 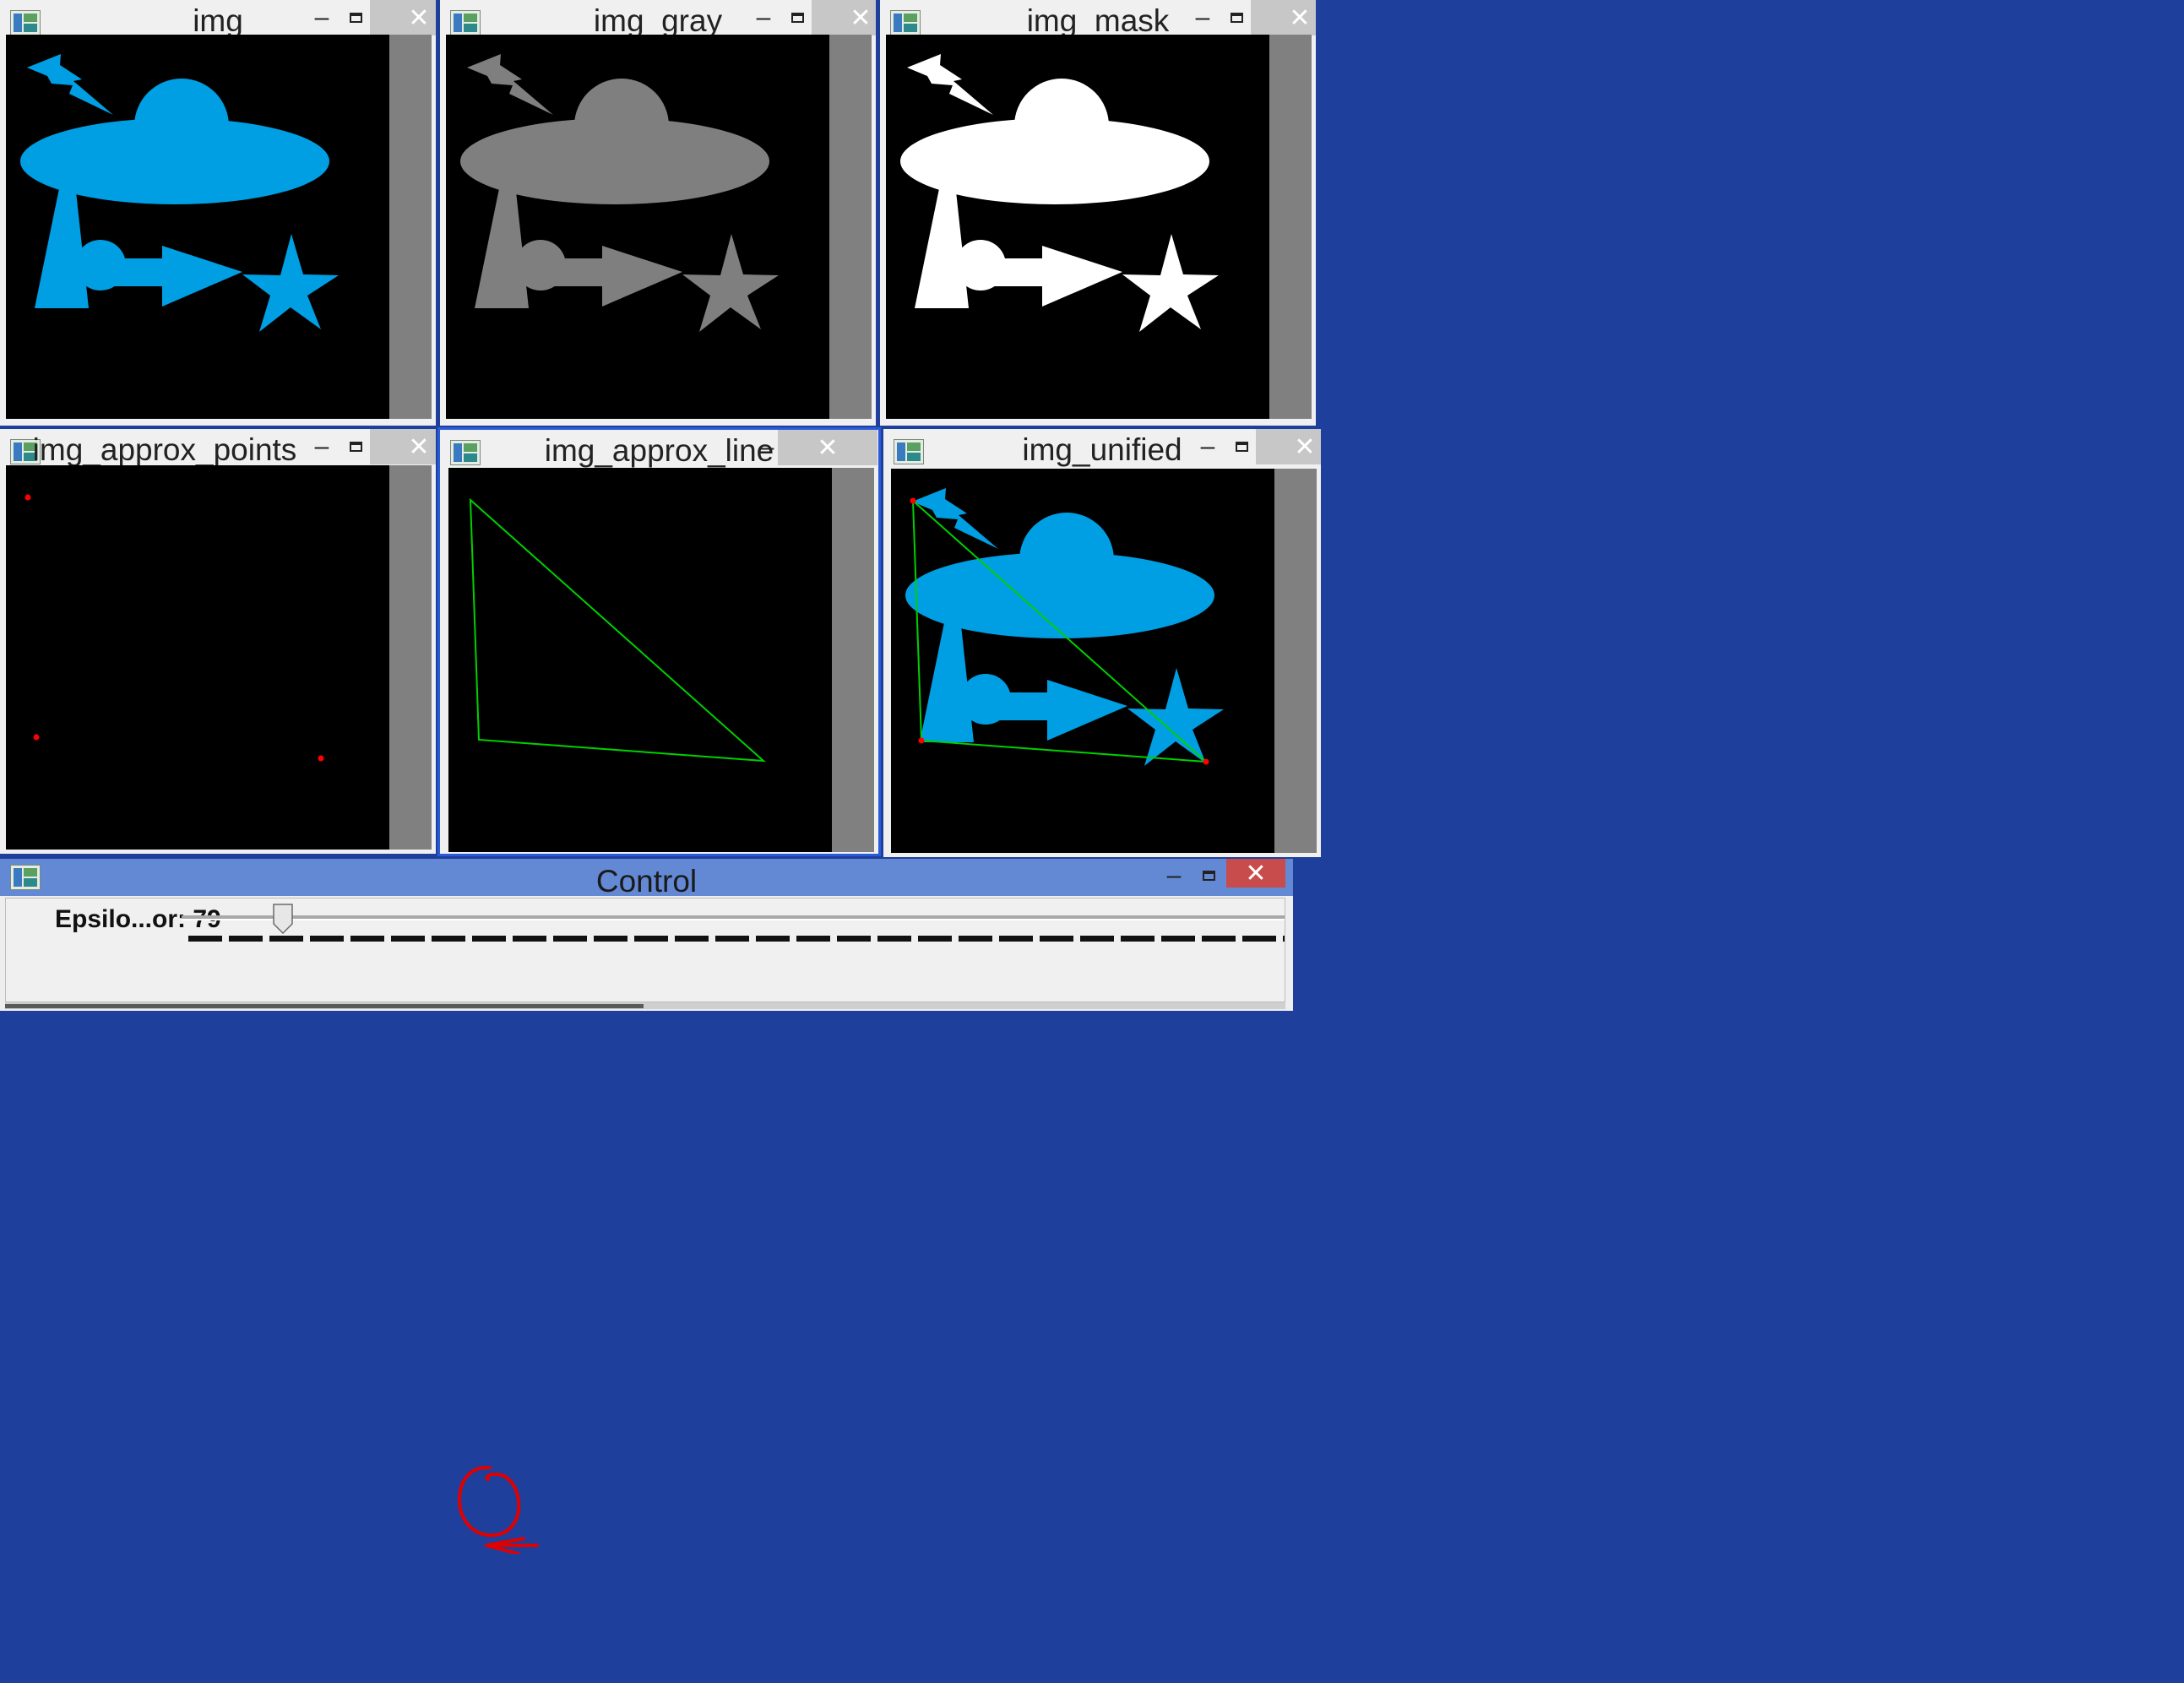 I want to click on window-title: img_approx_points, so click(x=164, y=449).